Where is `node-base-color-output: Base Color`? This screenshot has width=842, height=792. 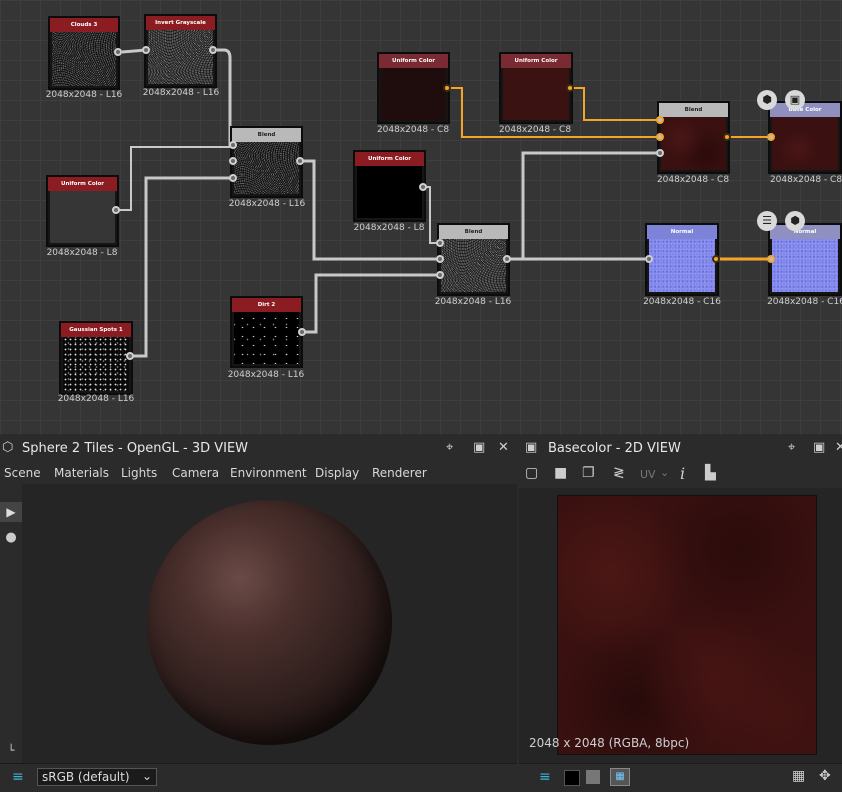 node-base-color-output: Base Color is located at coordinates (805, 137).